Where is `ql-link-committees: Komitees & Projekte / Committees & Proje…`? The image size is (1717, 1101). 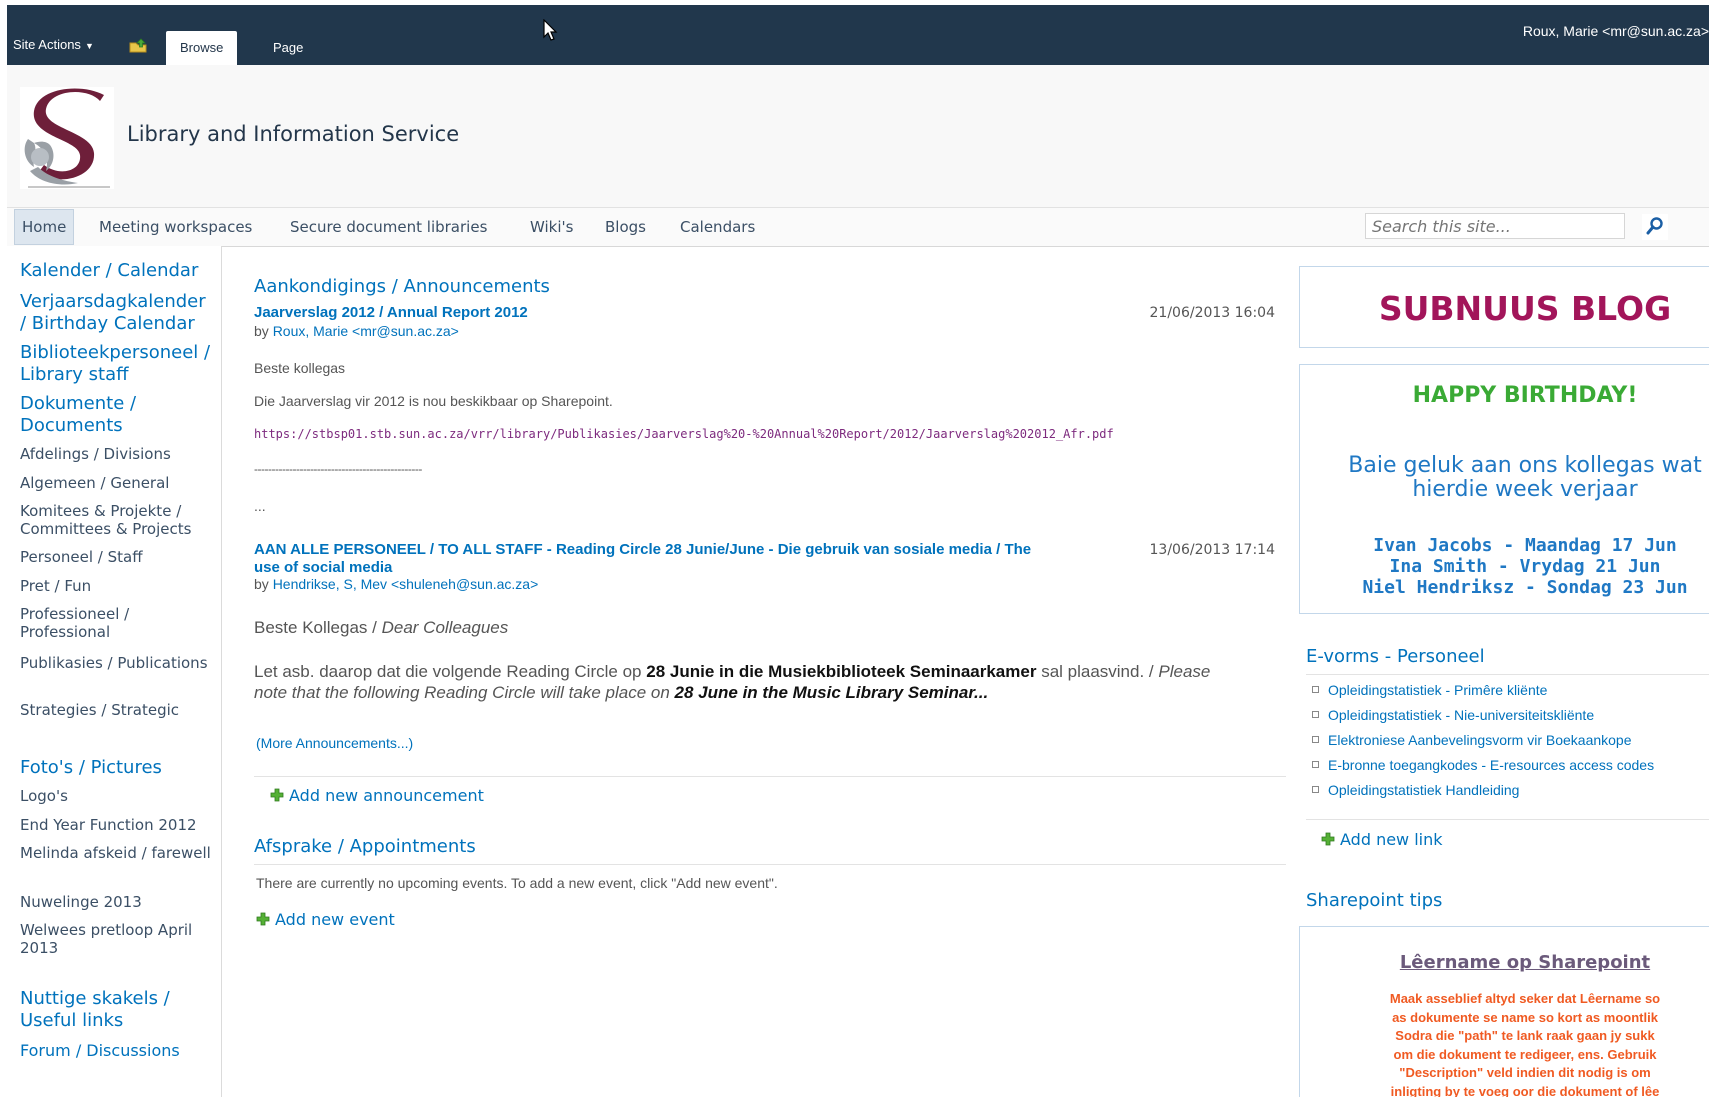
ql-link-committees: Komitees & Projekte / Committees & Proje… is located at coordinates (117, 520).